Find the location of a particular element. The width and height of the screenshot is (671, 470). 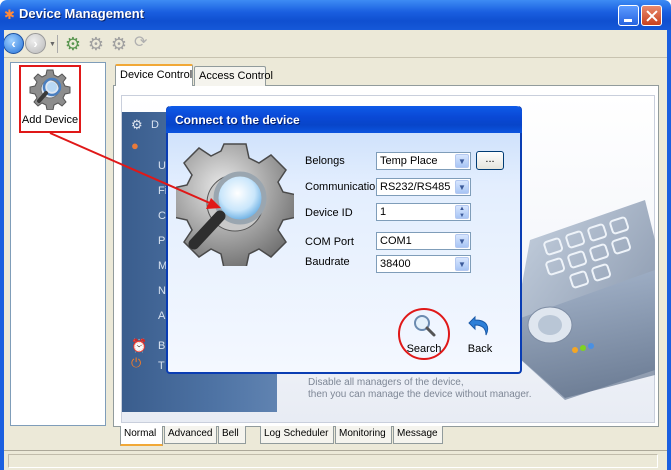

alarm-icon: ⏰ is located at coordinates (139, 345).